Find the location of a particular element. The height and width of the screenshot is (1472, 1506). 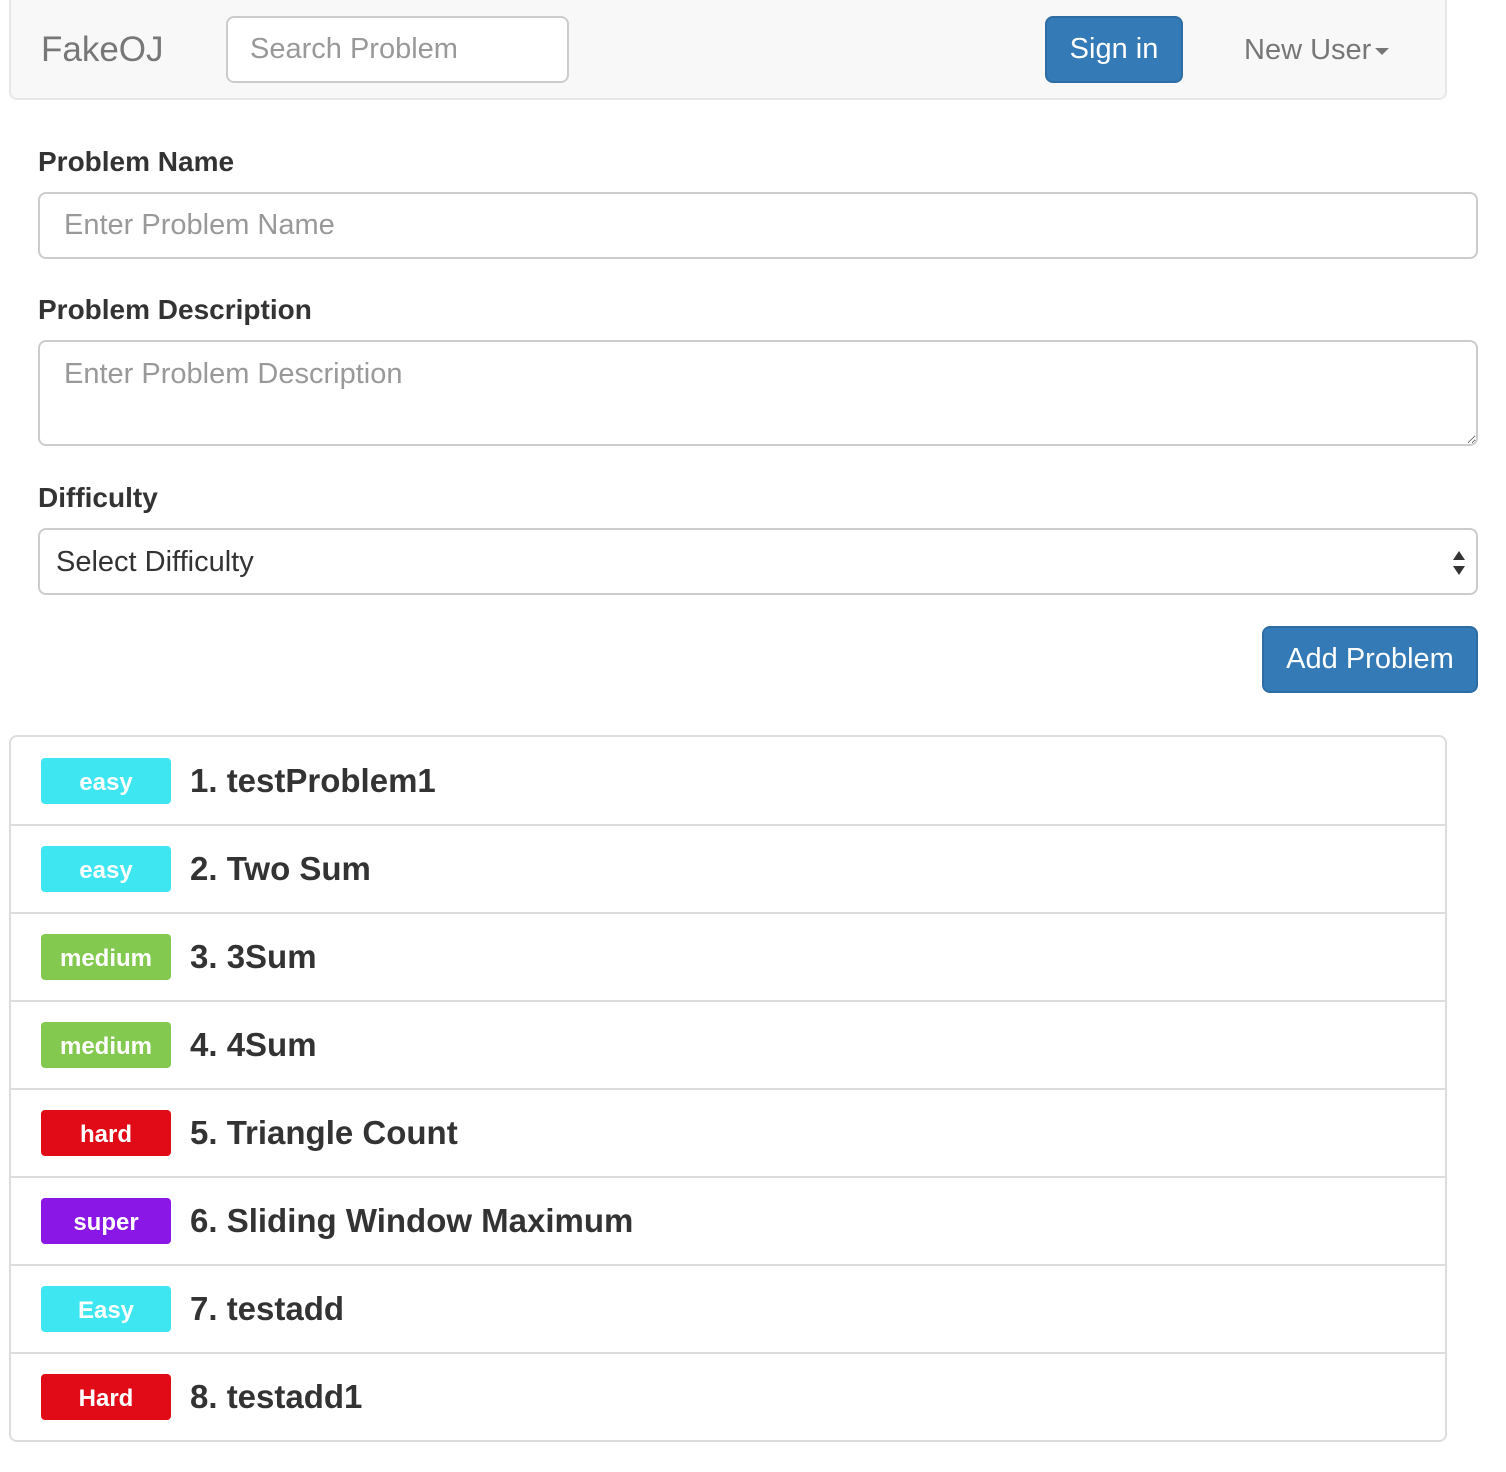

sign-in-button: Sign in is located at coordinates (1114, 49).